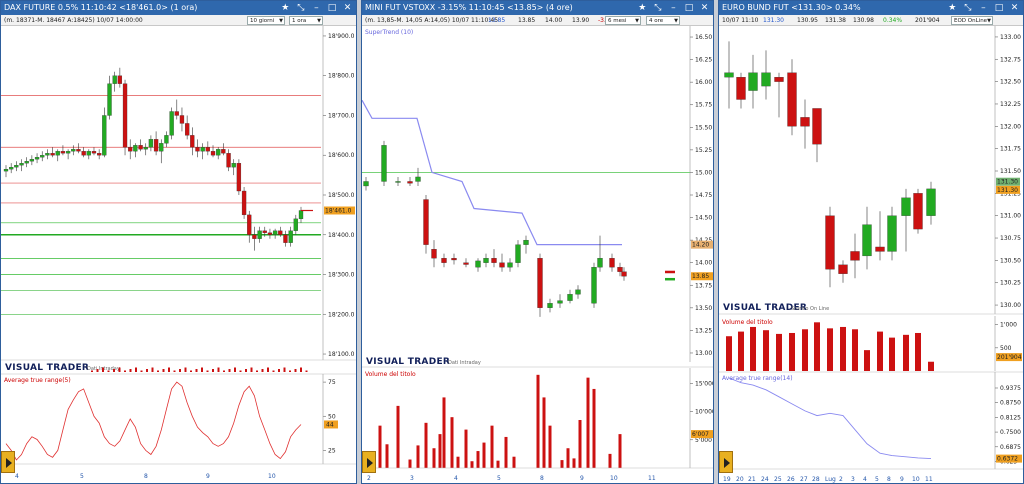 Image resolution: width=1024 pixels, height=484 pixels. What do you see at coordinates (804, 479) in the screenshot?
I see `time-label: 27` at bounding box center [804, 479].